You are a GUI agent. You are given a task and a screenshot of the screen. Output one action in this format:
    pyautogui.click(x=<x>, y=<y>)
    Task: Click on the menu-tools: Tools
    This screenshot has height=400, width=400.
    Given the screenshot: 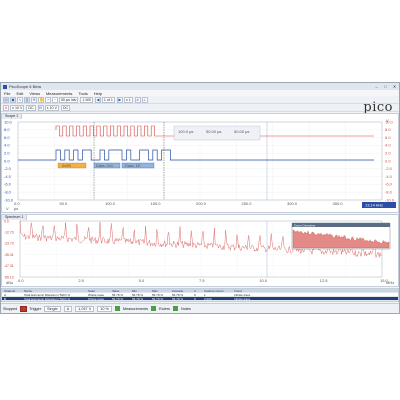 What is the action you would take?
    pyautogui.click(x=82, y=93)
    